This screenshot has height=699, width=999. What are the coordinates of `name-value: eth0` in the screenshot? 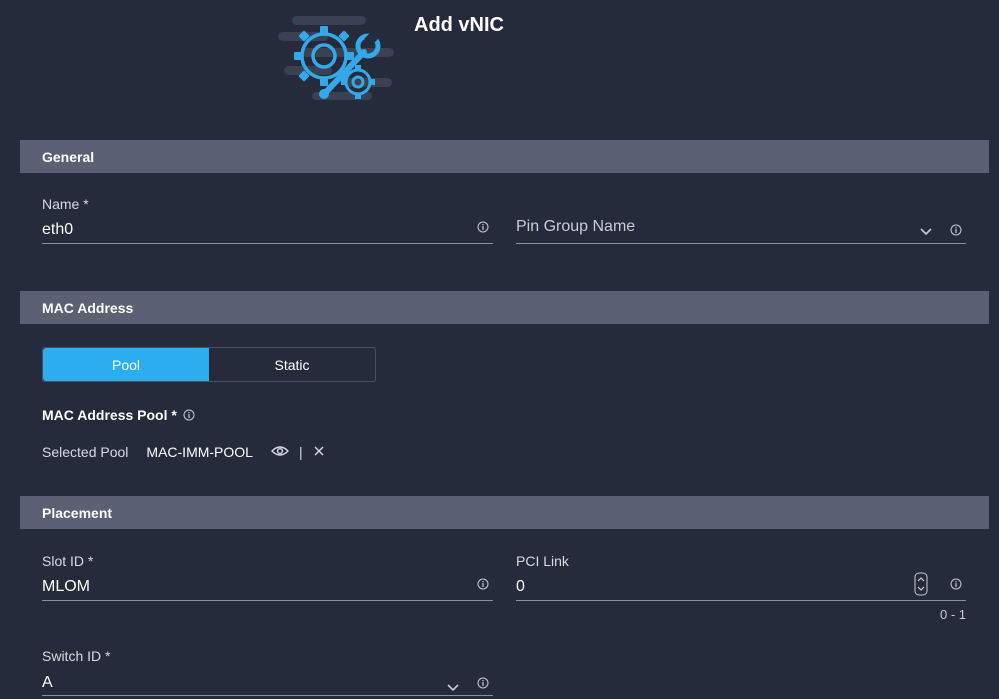 It's located at (57, 230).